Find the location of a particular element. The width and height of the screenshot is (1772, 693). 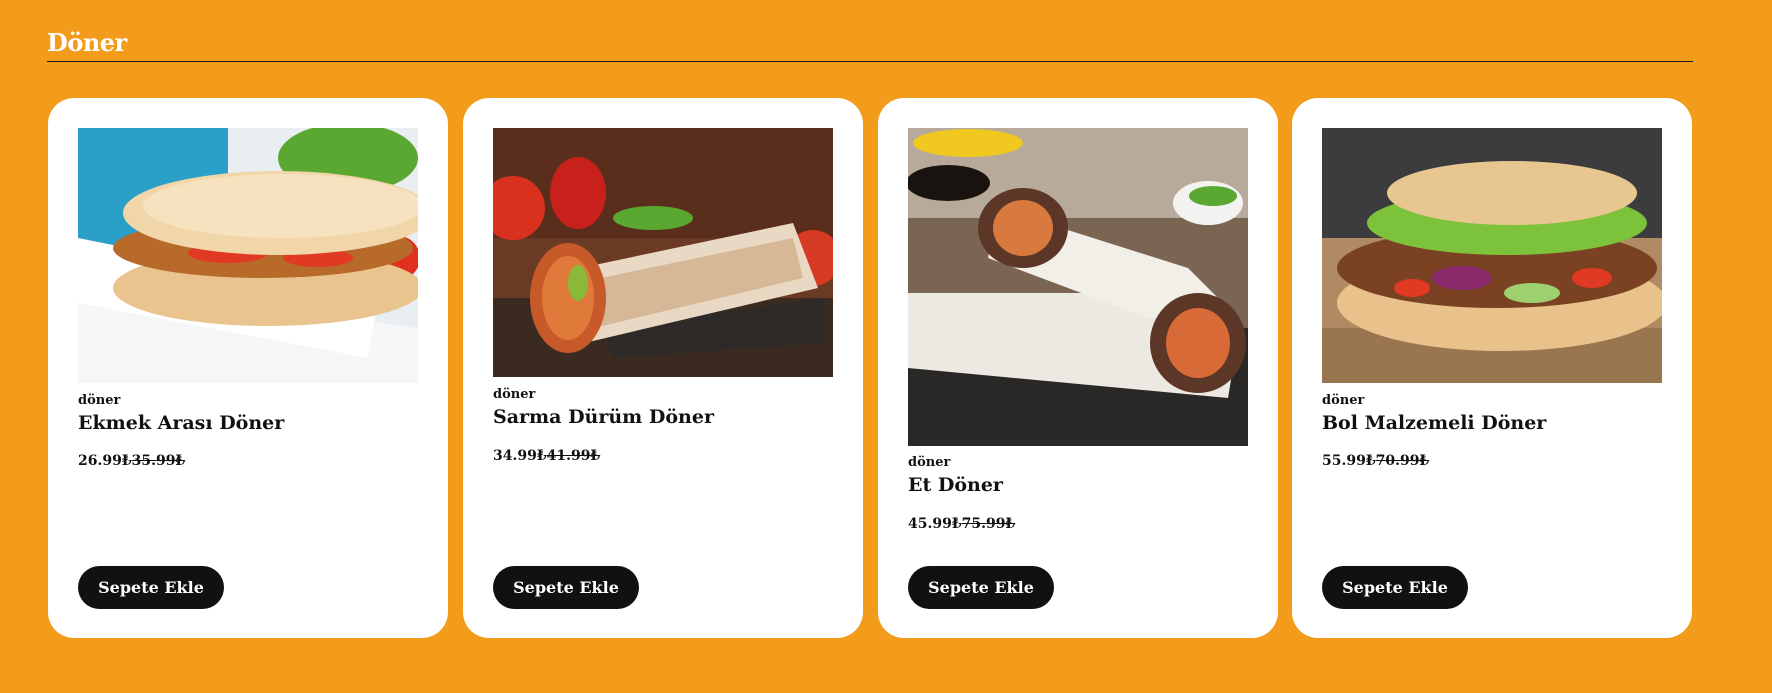

current-price: 55.99₺ is located at coordinates (1349, 461).